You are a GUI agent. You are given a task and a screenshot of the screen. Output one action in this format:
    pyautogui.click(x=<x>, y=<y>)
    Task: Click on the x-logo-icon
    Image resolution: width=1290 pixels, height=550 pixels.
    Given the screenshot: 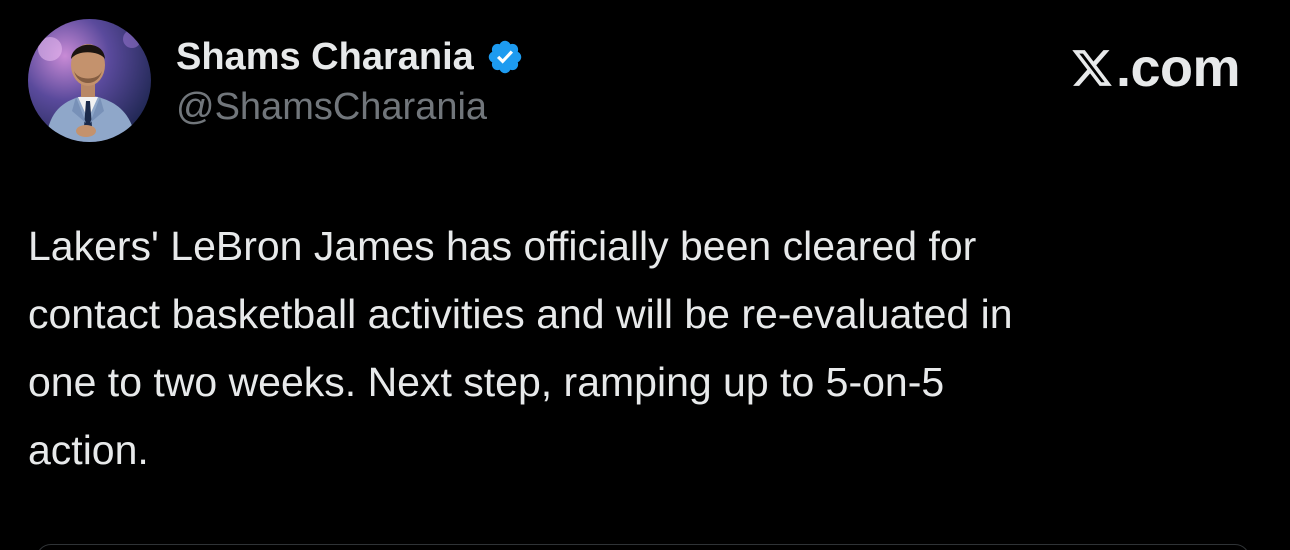 What is the action you would take?
    pyautogui.click(x=1092, y=68)
    